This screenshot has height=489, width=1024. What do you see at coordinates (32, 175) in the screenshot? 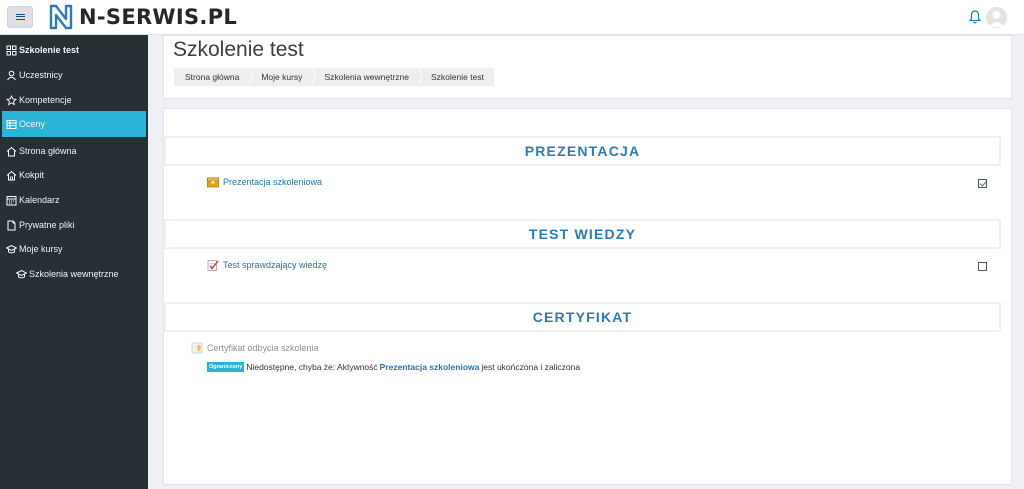
I see `sidebar-item-label: Kokpit` at bounding box center [32, 175].